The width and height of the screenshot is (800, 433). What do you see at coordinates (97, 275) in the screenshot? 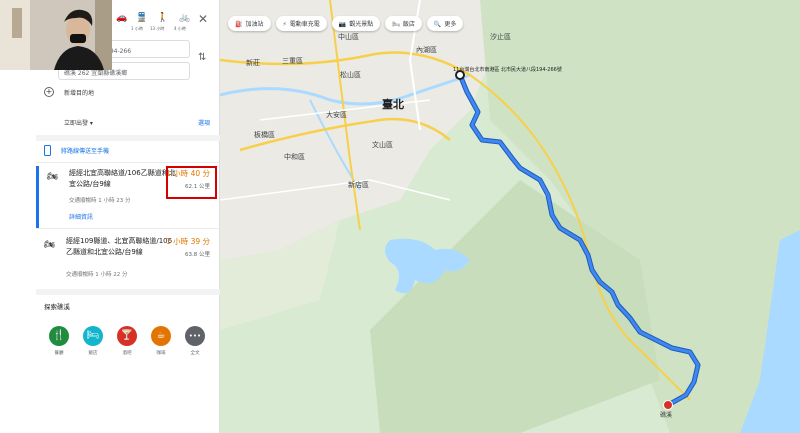
I see `route-traffic-note: 交通順暢時 1 小時 22 分` at bounding box center [97, 275].